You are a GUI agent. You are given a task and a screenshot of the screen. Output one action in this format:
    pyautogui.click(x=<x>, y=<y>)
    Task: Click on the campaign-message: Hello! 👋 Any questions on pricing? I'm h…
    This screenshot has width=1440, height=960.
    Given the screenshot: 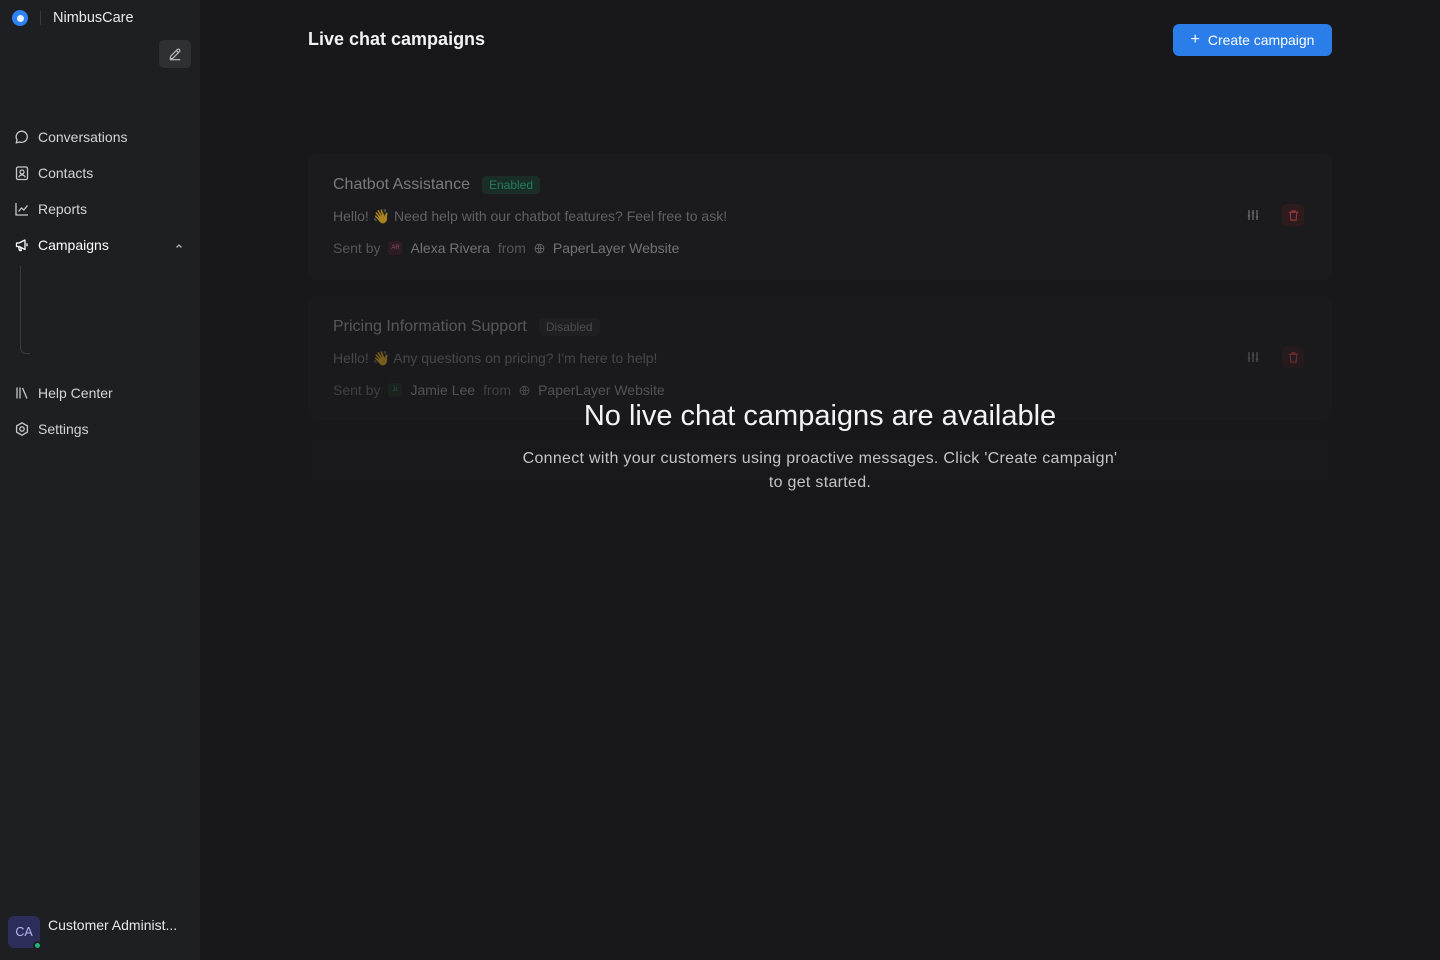 What is the action you would take?
    pyautogui.click(x=495, y=358)
    